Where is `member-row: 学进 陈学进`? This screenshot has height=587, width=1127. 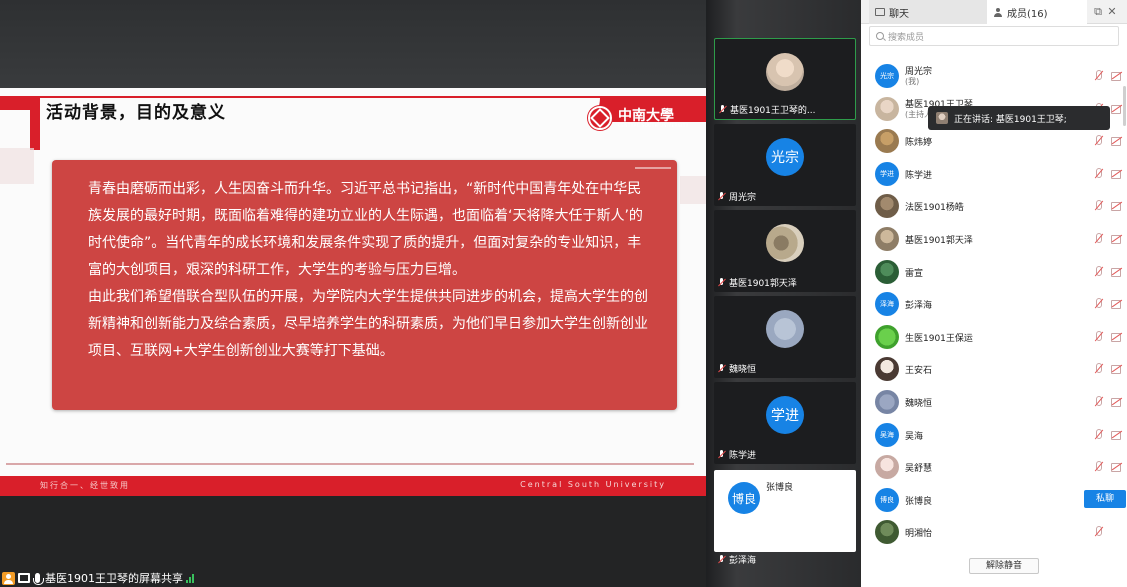
member-row: 学进 陈学进 is located at coordinates (994, 174).